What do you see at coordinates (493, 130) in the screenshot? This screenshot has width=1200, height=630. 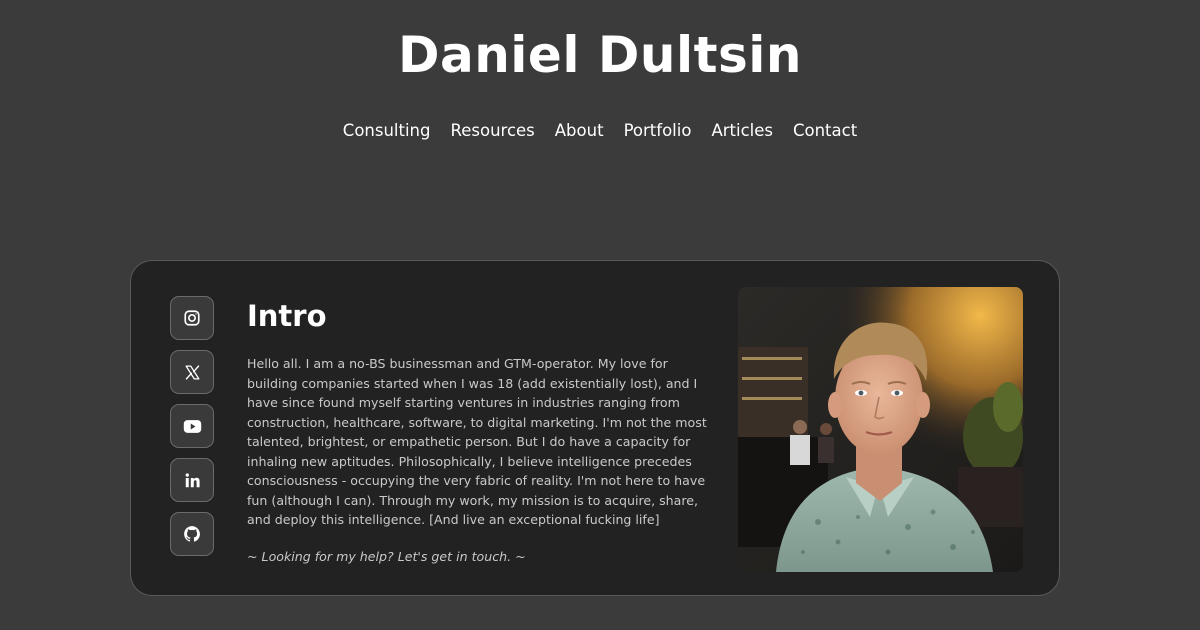 I see `nav-item-resources: Resources` at bounding box center [493, 130].